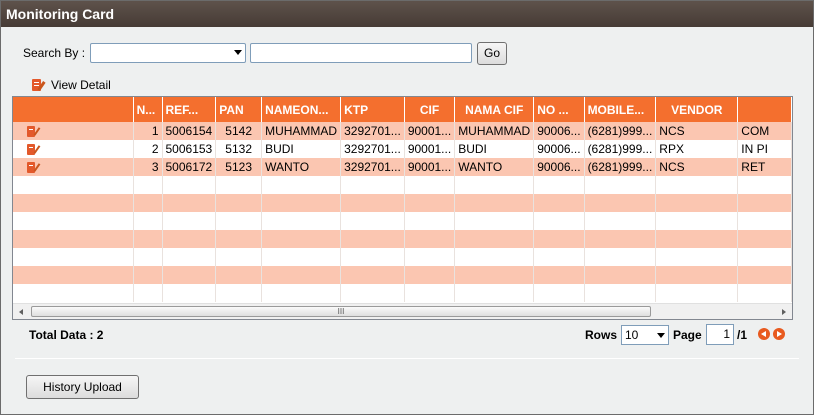 The width and height of the screenshot is (814, 415). I want to click on rows-per-page-select: 10, so click(645, 335).